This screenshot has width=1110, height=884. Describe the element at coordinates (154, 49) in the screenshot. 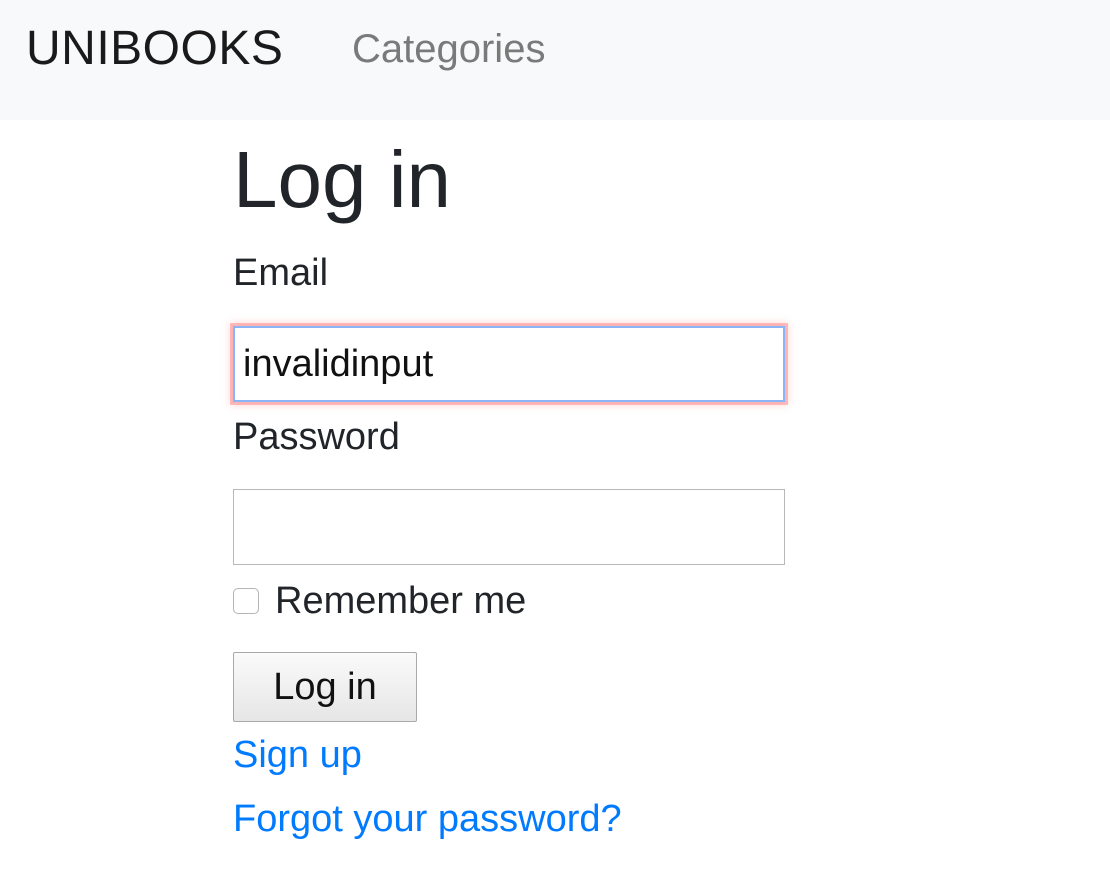

I see `brand-logo-link: UNIBOOKS` at that location.